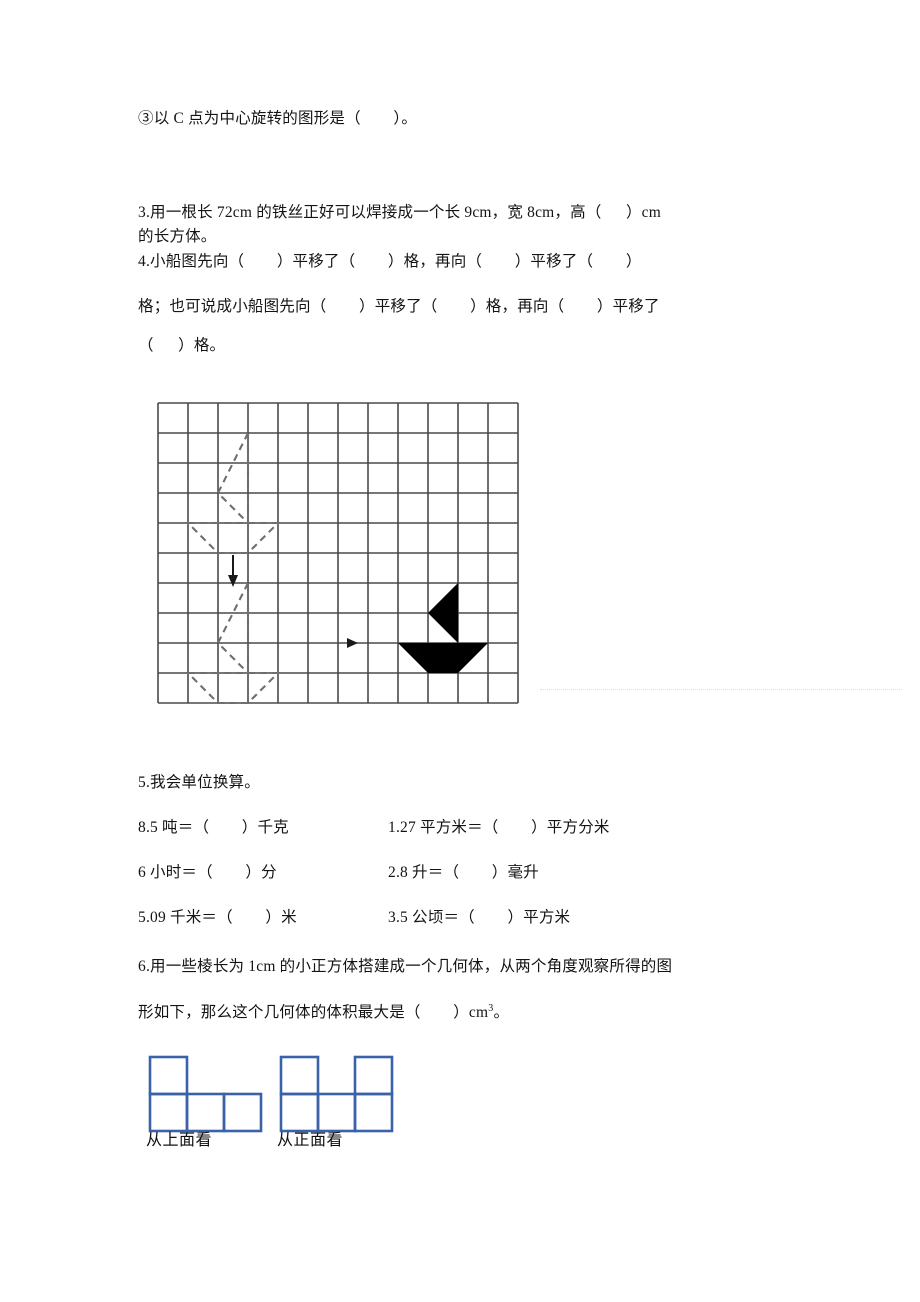  What do you see at coordinates (207, 872) in the screenshot?
I see `question-5-row-1-left: 6 小时＝（ ）分` at bounding box center [207, 872].